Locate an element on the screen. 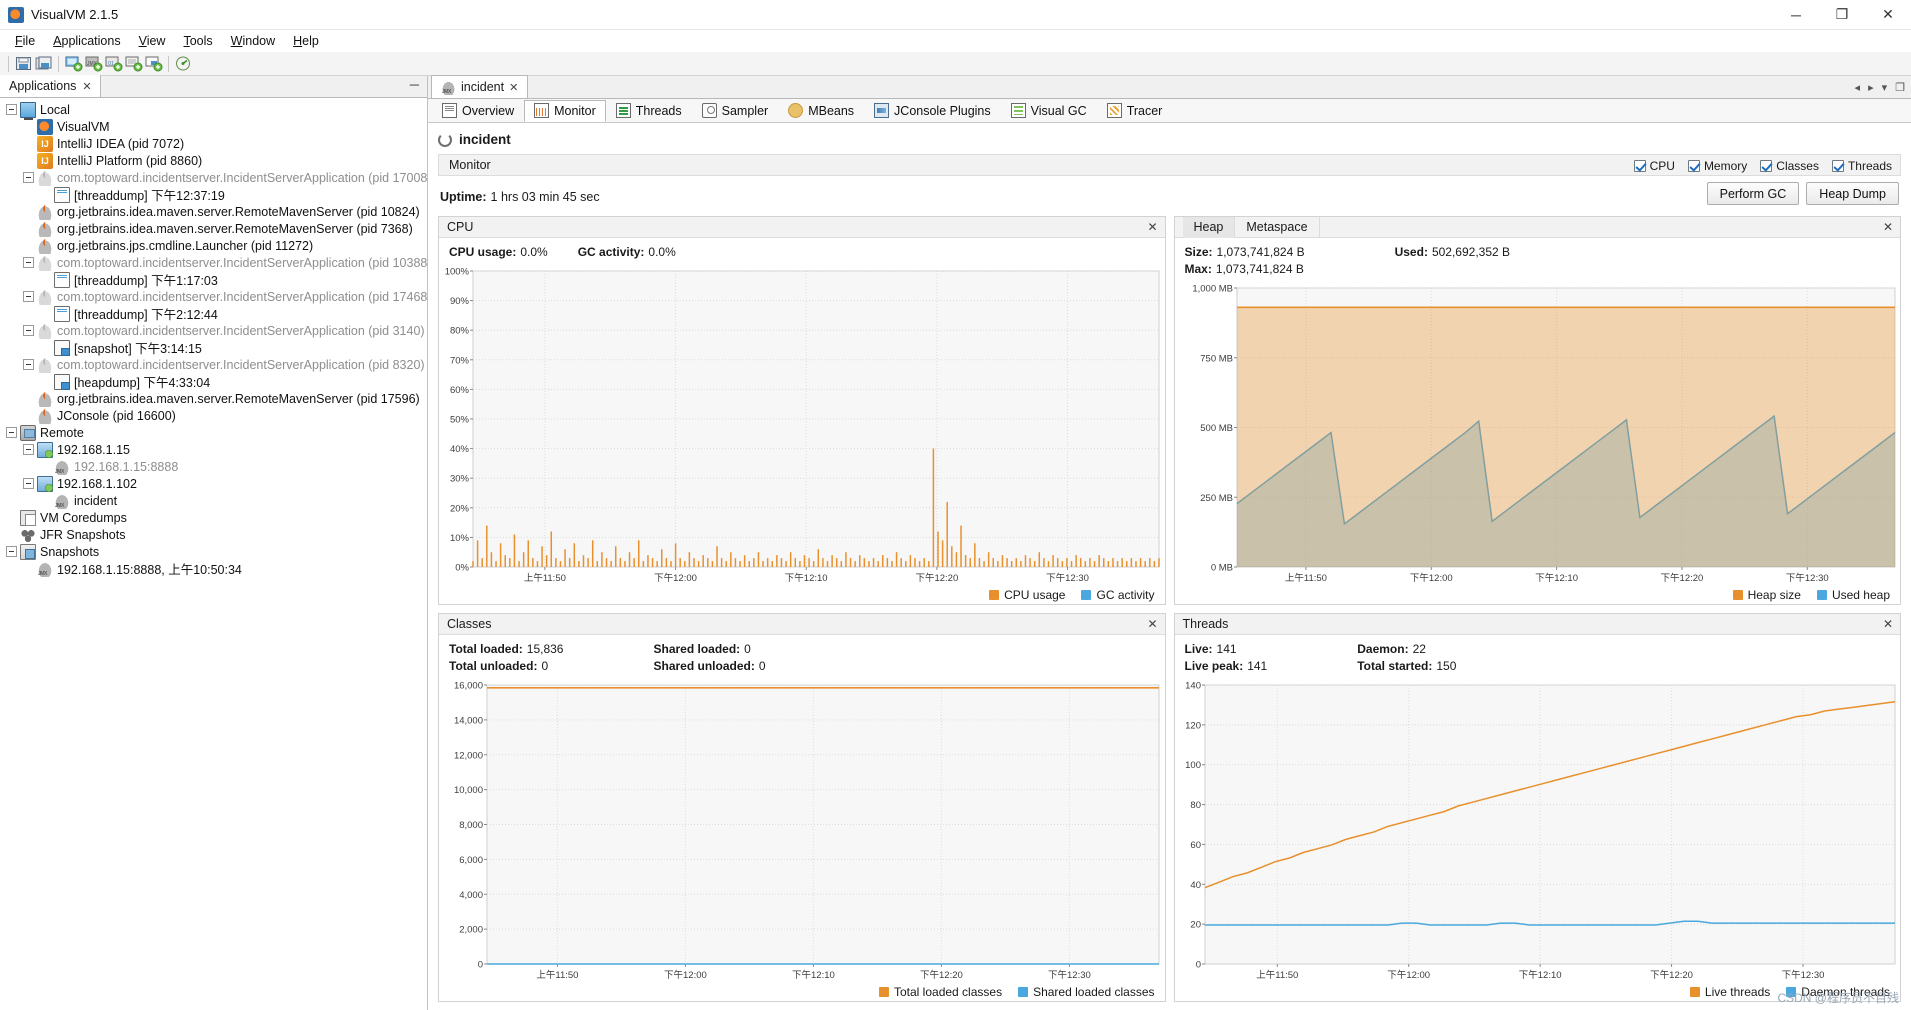 The height and width of the screenshot is (1010, 1911). checkbox-threads: Threads is located at coordinates (1861, 166).